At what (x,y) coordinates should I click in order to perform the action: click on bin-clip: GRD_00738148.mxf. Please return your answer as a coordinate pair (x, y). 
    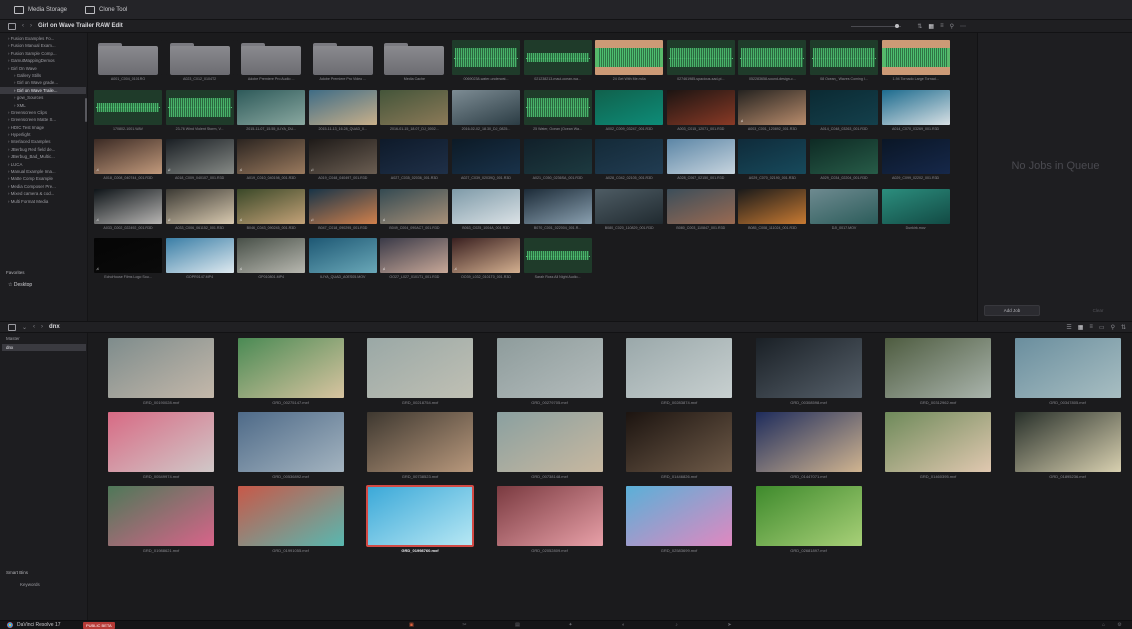
    Looking at the image, I should click on (549, 445).